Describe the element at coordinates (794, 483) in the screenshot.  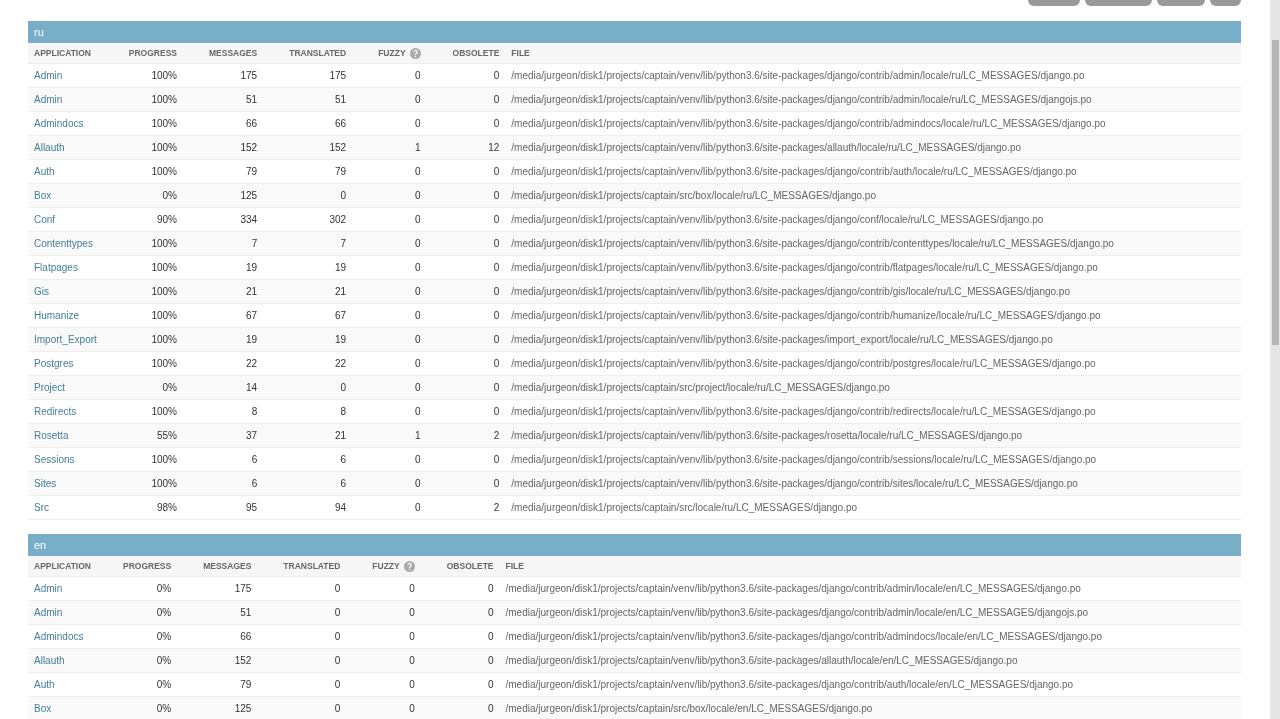
I see `file-path: /media/jurgeon/disk1/projects/captain/venv/lib/python3.6/site-packages/django/contrib/sites/locale/ru/LC_MESSAGES/django.po` at that location.